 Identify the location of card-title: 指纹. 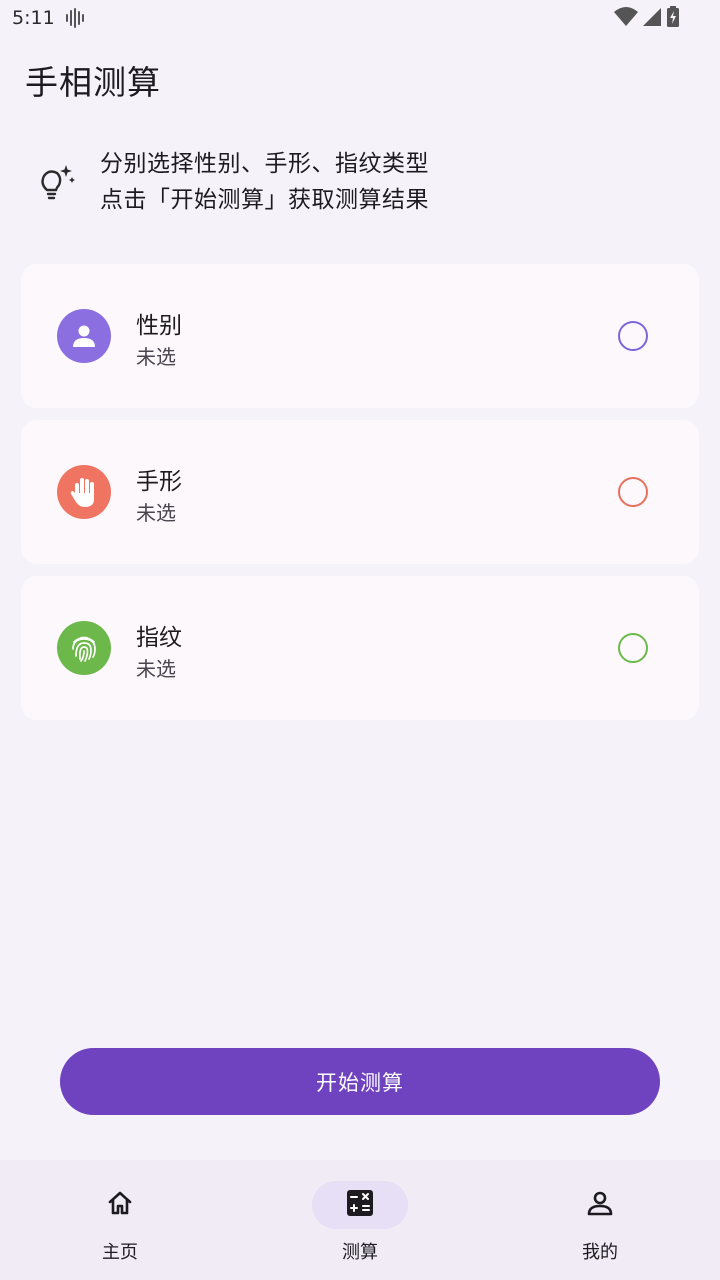
(159, 638).